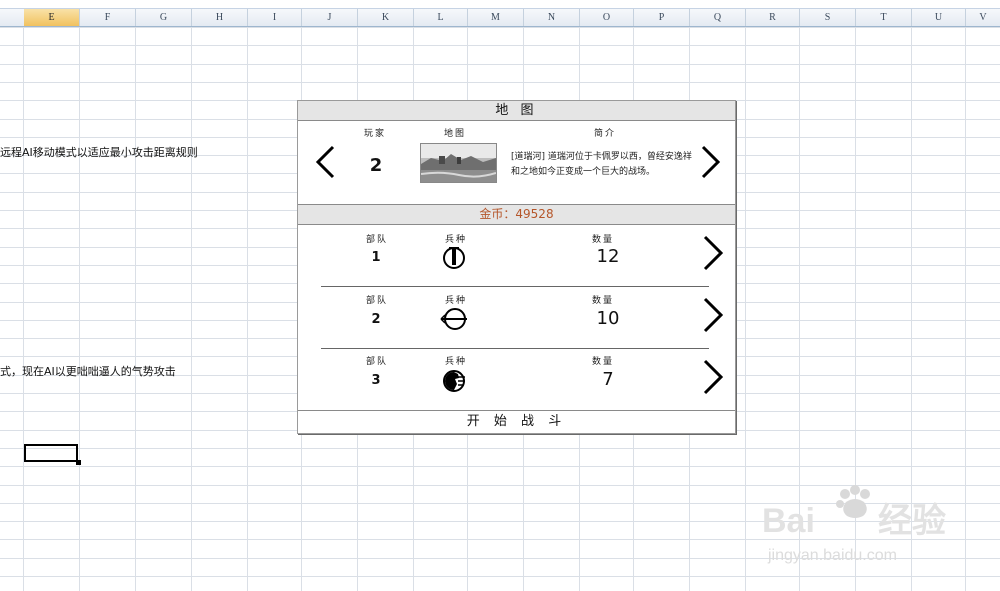 The height and width of the screenshot is (591, 1000). Describe the element at coordinates (854, 524) in the screenshot. I see `baidu-logo: Bai 经验 jingyan.baidu.com` at that location.